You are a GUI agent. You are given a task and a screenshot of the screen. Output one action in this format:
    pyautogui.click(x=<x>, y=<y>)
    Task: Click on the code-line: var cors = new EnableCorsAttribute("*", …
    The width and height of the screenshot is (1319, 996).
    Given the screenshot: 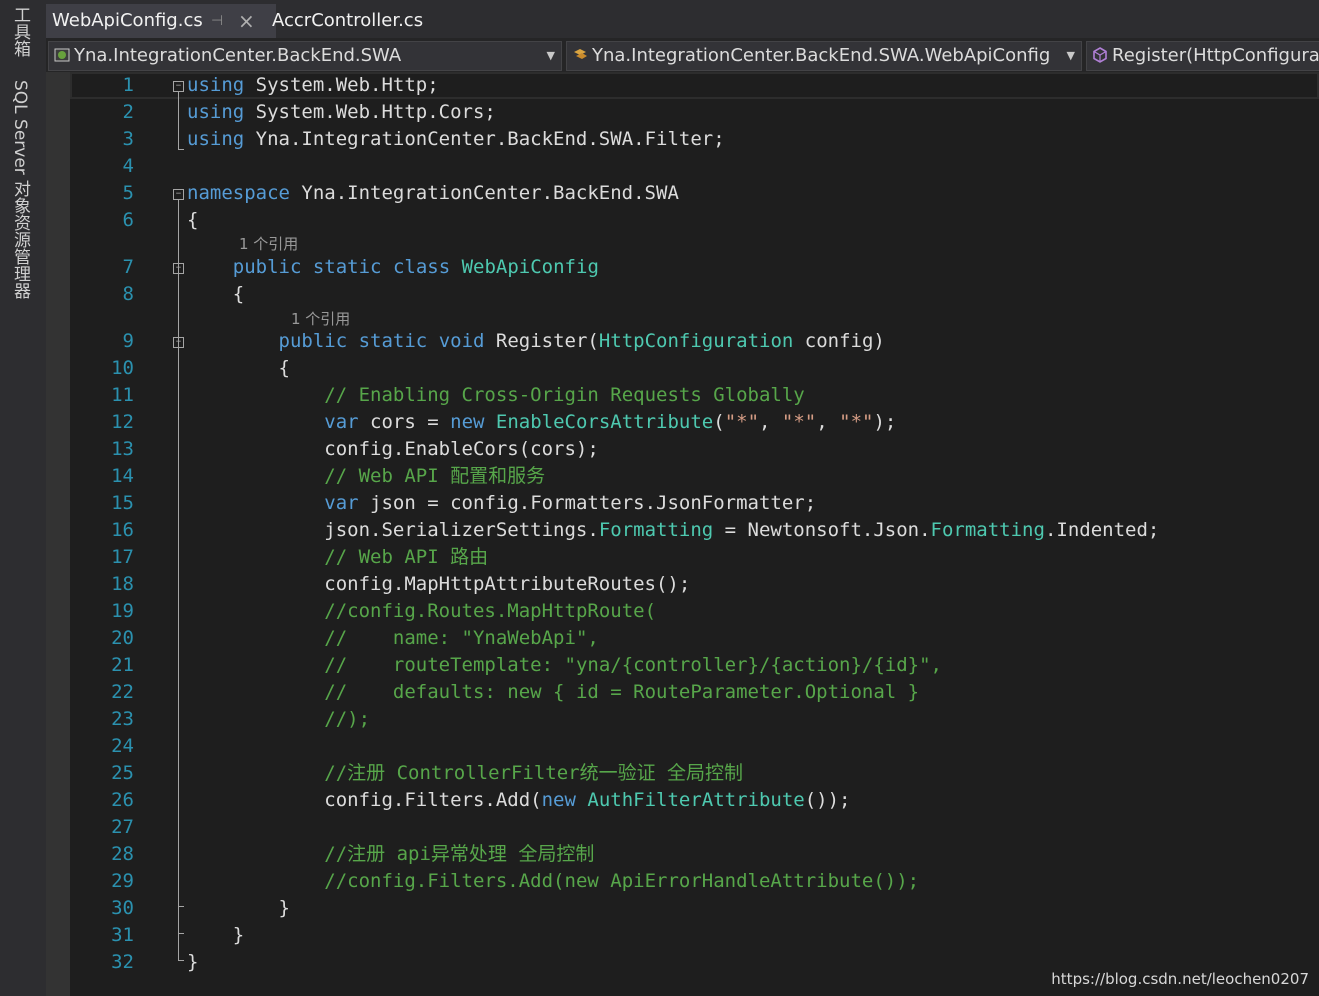 What is the action you would take?
    pyautogui.click(x=610, y=422)
    